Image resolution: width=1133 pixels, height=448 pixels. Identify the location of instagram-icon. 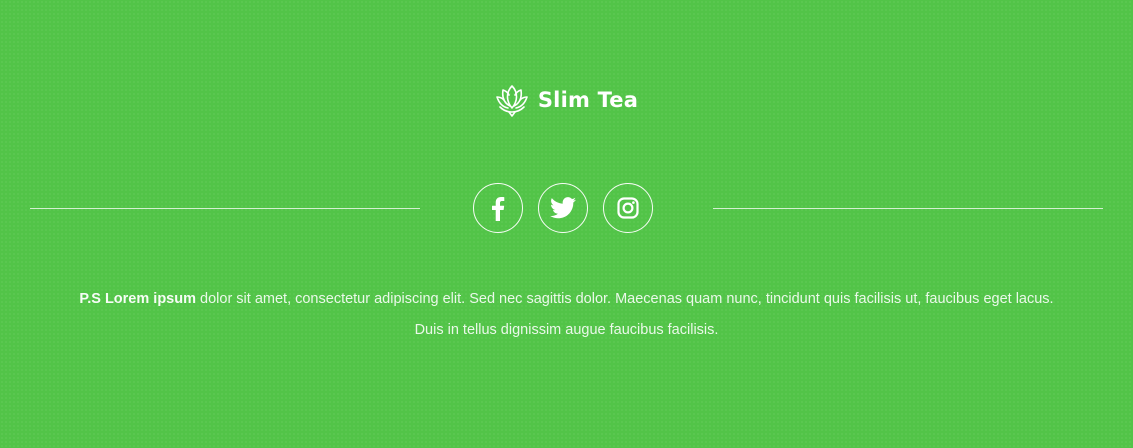
(628, 208).